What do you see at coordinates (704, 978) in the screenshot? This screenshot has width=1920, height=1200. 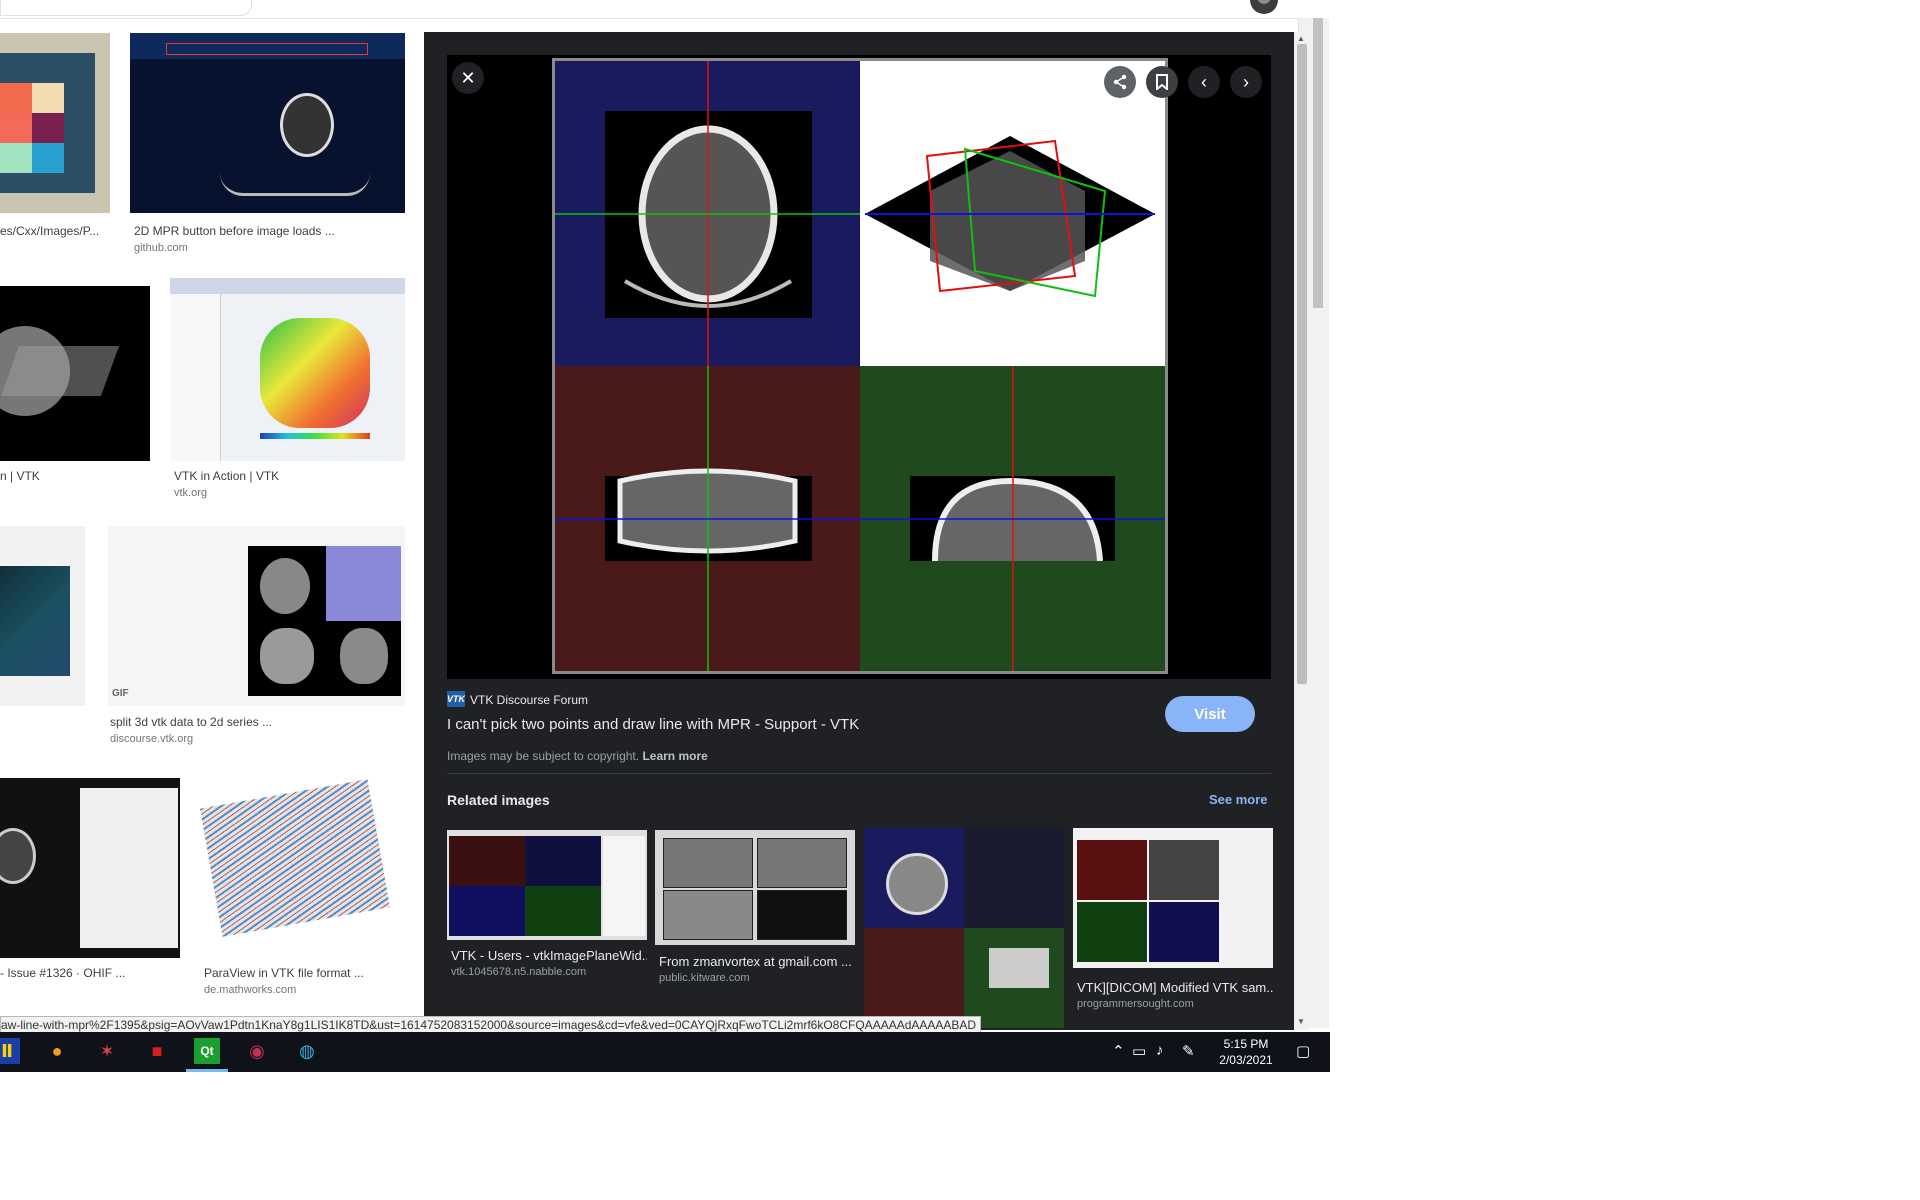 I see `related-source: public.kitware.com` at bounding box center [704, 978].